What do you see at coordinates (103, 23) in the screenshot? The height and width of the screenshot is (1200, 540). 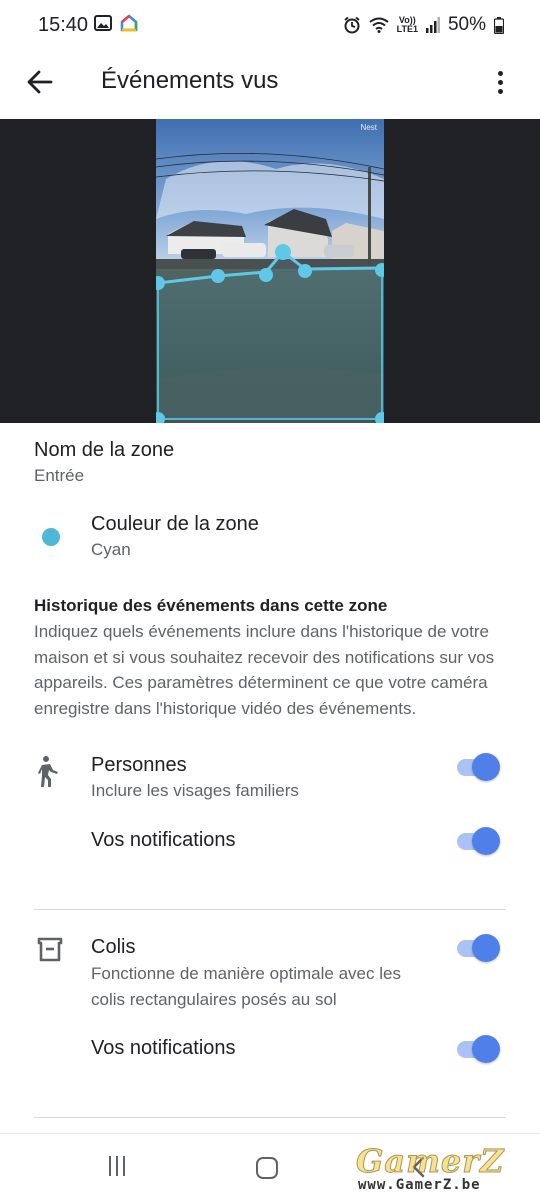 I see `image-icon` at bounding box center [103, 23].